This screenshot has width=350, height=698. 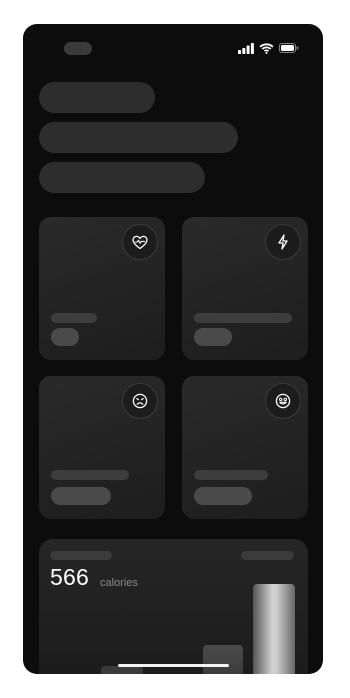 I want to click on sad-face-button, so click(x=140, y=401).